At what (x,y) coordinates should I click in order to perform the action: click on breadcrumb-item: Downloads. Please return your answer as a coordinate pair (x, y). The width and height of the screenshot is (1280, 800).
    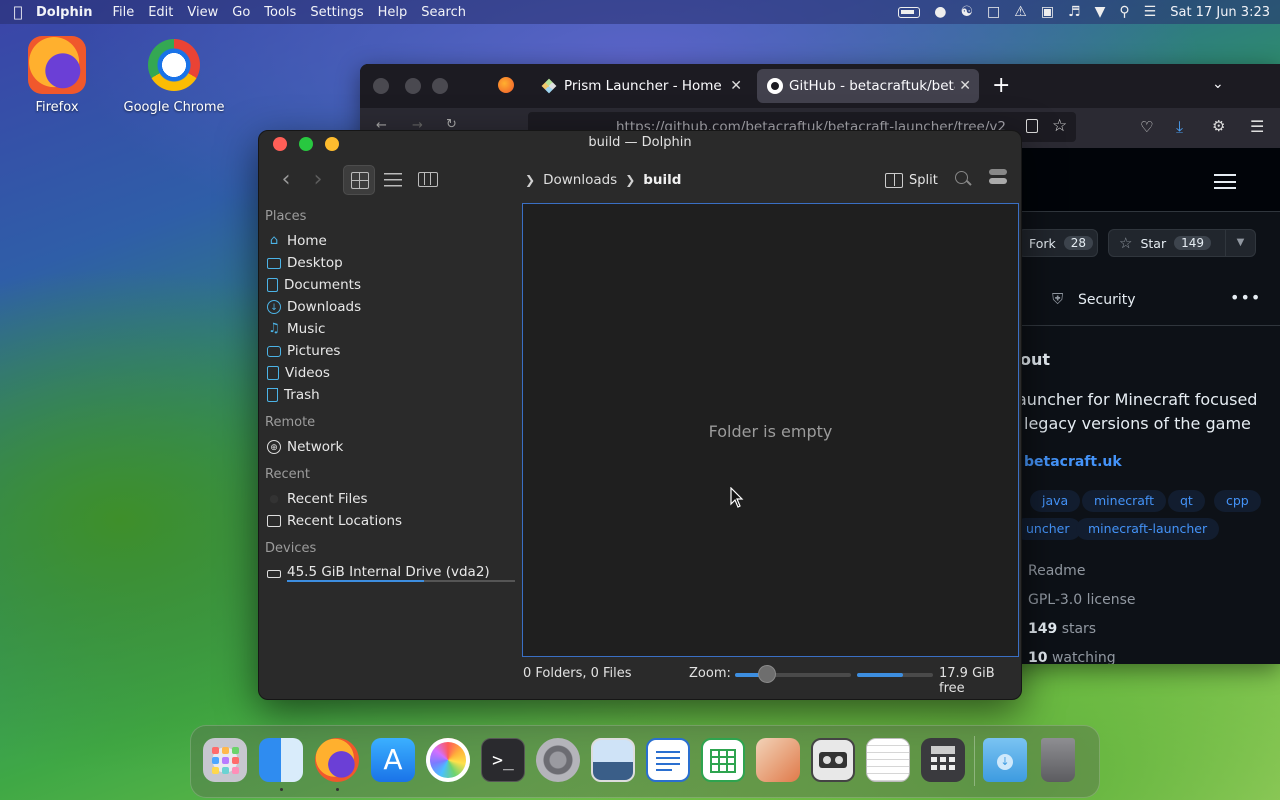
    Looking at the image, I should click on (580, 180).